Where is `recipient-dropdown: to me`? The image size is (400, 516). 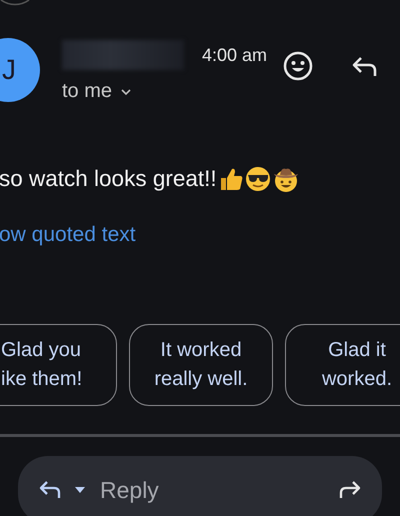
recipient-dropdown: to me is located at coordinates (97, 91).